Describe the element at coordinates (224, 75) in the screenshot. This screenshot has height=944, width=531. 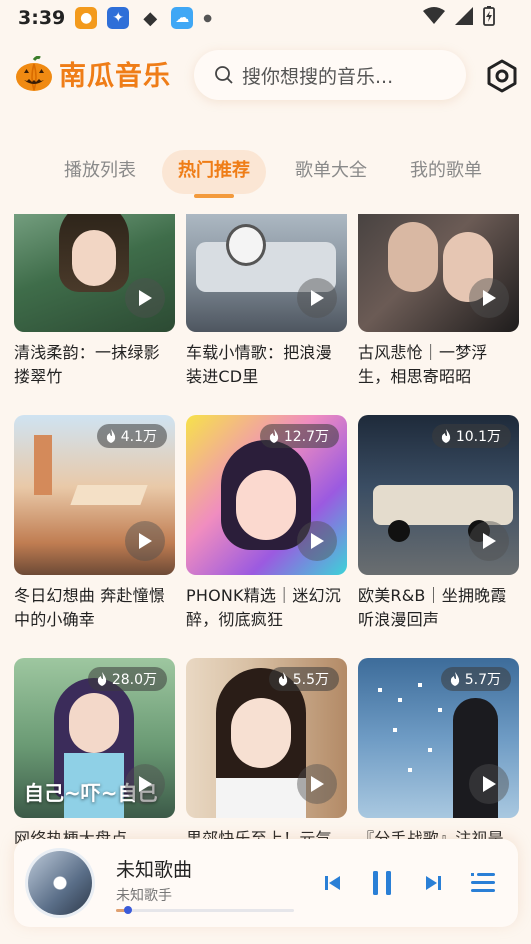
I see `search-icon` at that location.